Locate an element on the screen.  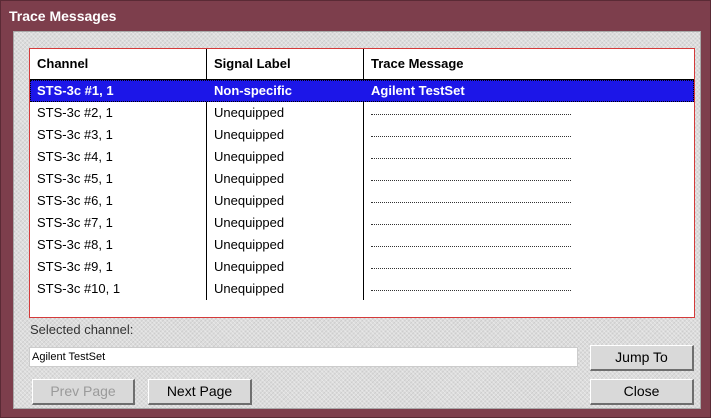
table-row: STS-3c #10, 1 Unequipped is located at coordinates (362, 289).